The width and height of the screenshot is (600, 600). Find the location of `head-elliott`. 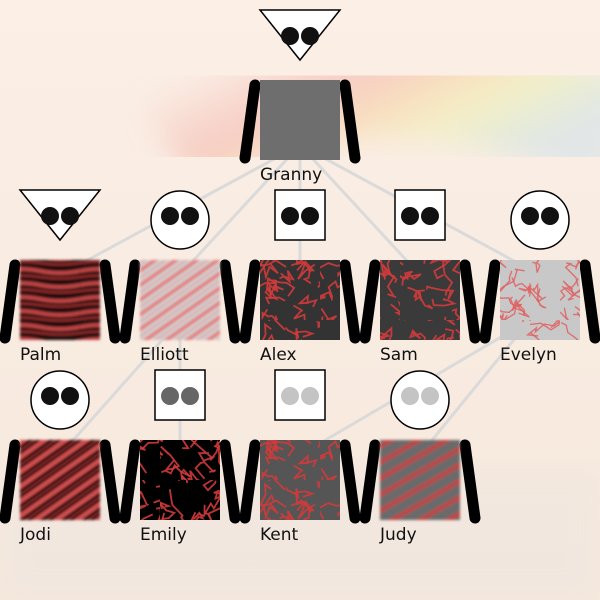

head-elliott is located at coordinates (180, 220).